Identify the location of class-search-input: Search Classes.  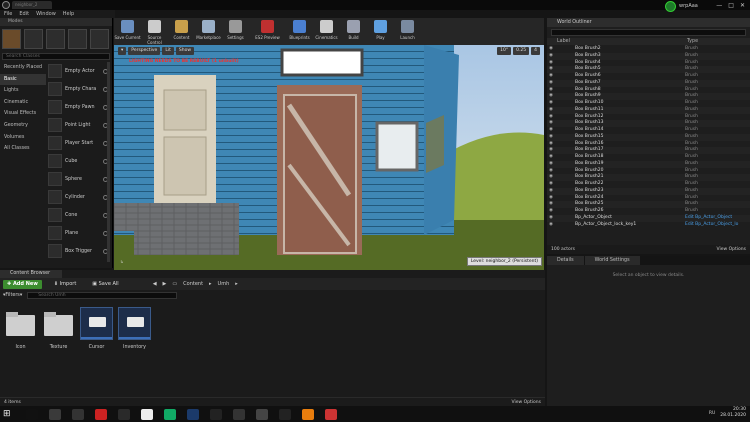
(56, 56).